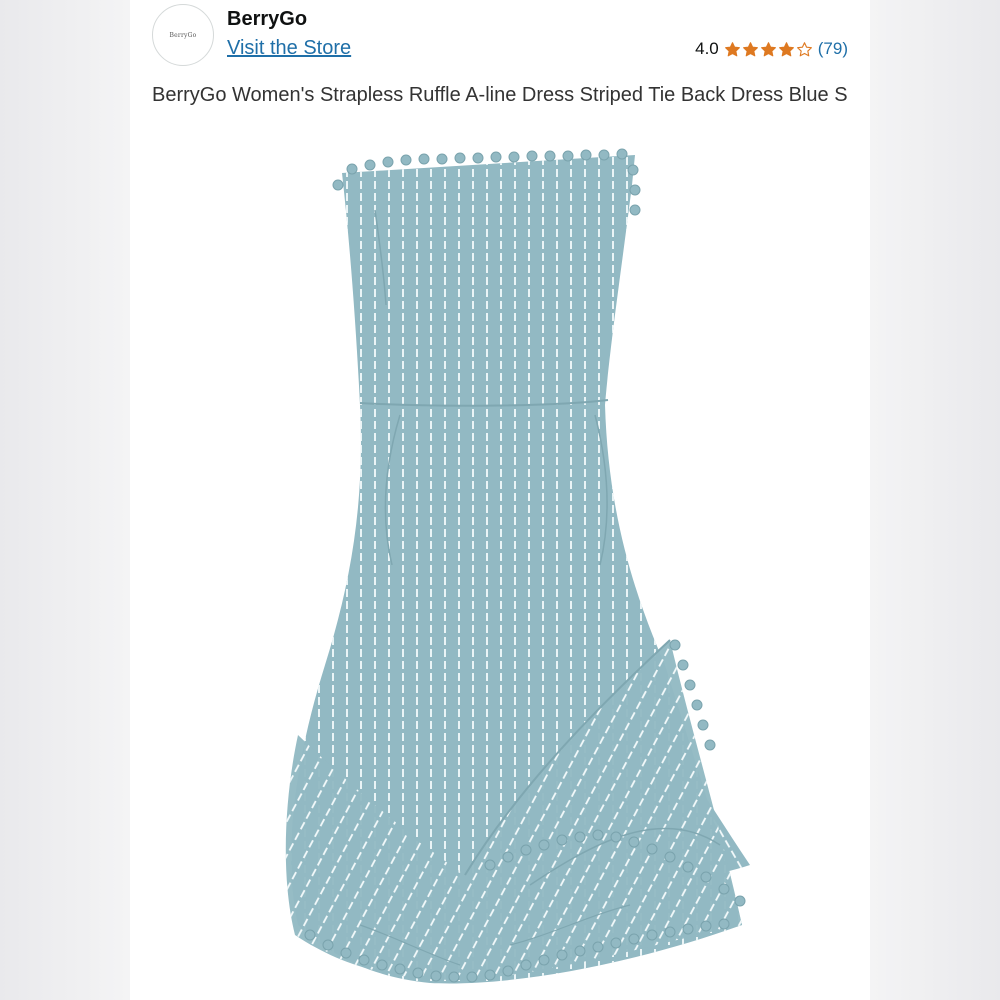  Describe the element at coordinates (707, 48) in the screenshot. I see `rating-value: 4.0` at that location.